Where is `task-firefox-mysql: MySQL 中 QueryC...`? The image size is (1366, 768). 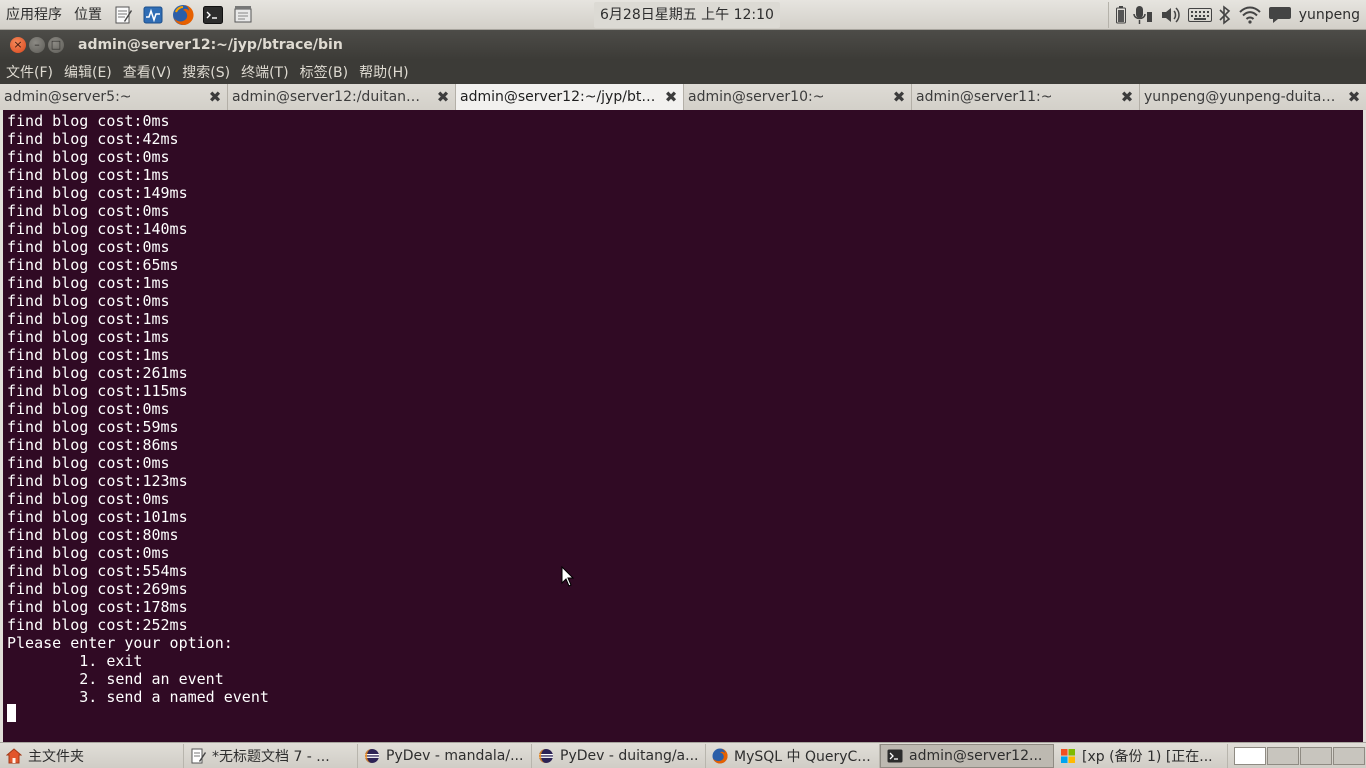 task-firefox-mysql: MySQL 中 QueryC... is located at coordinates (793, 755).